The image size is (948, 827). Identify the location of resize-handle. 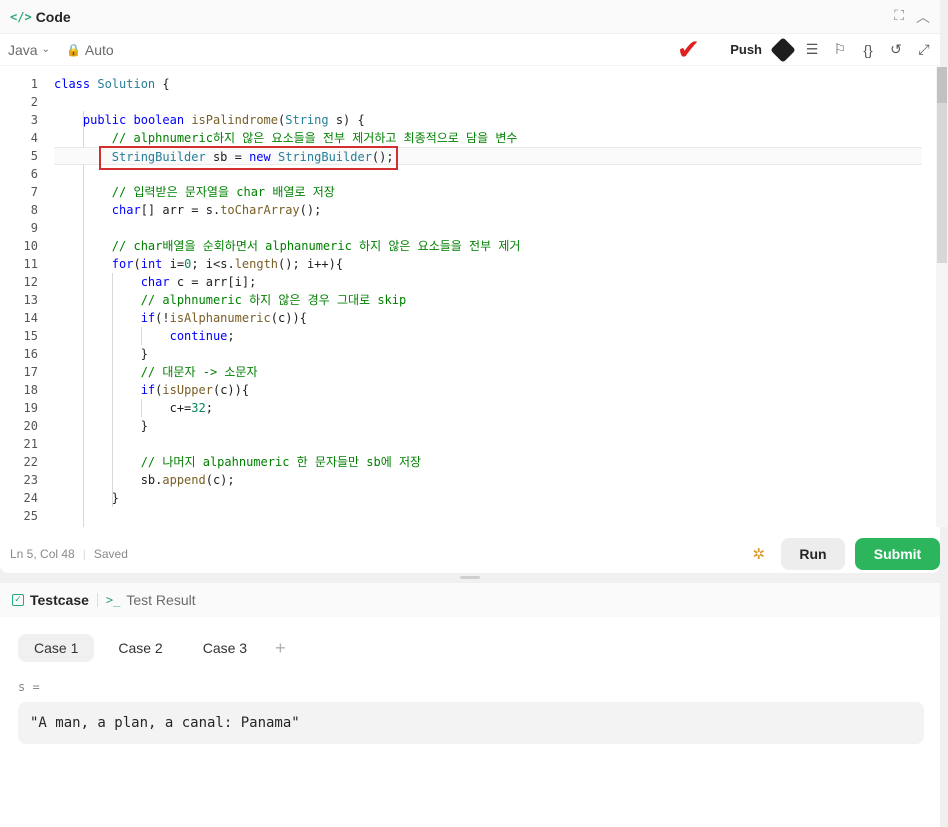
(470, 577).